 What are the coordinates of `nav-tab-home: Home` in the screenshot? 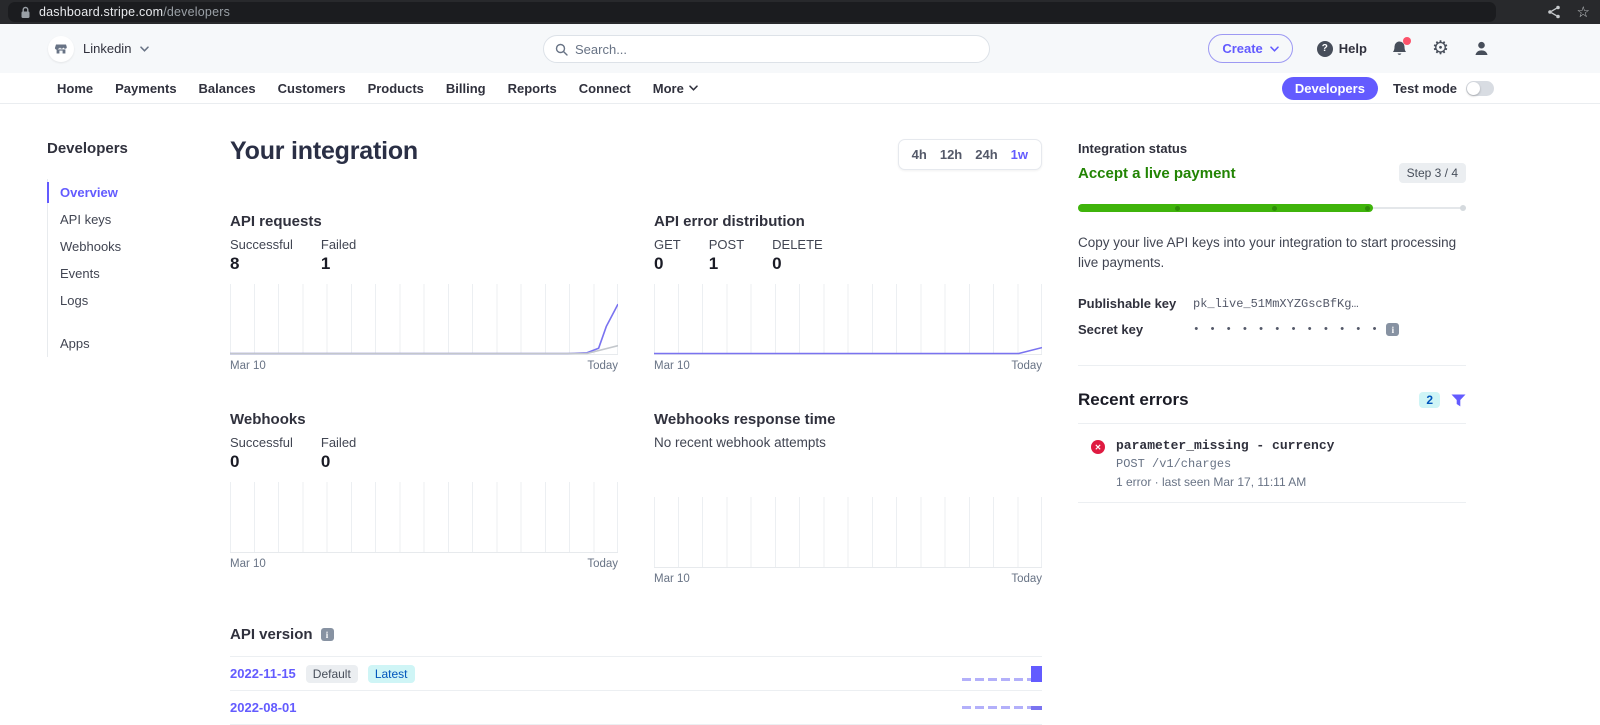 It's located at (75, 88).